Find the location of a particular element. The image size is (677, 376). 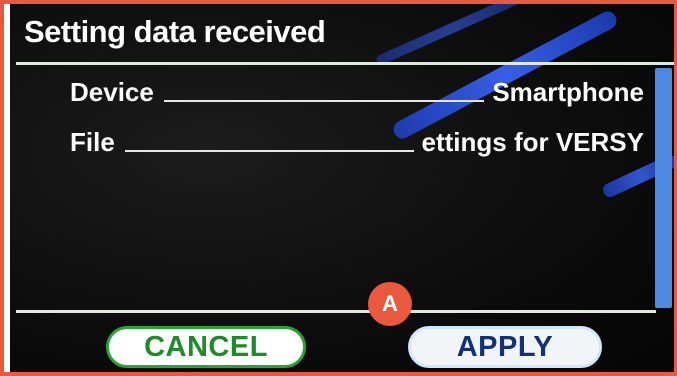

screen-glare is located at coordinates (450, 35).